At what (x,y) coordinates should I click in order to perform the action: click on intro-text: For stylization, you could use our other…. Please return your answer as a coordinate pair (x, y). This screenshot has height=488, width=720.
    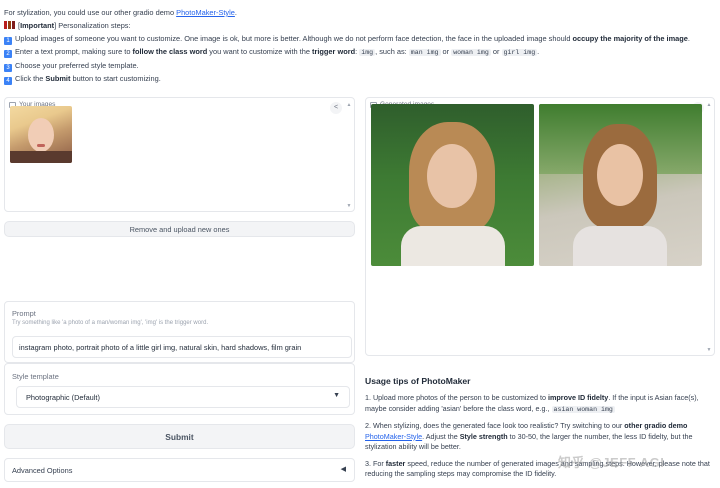
    Looking at the image, I should click on (90, 12).